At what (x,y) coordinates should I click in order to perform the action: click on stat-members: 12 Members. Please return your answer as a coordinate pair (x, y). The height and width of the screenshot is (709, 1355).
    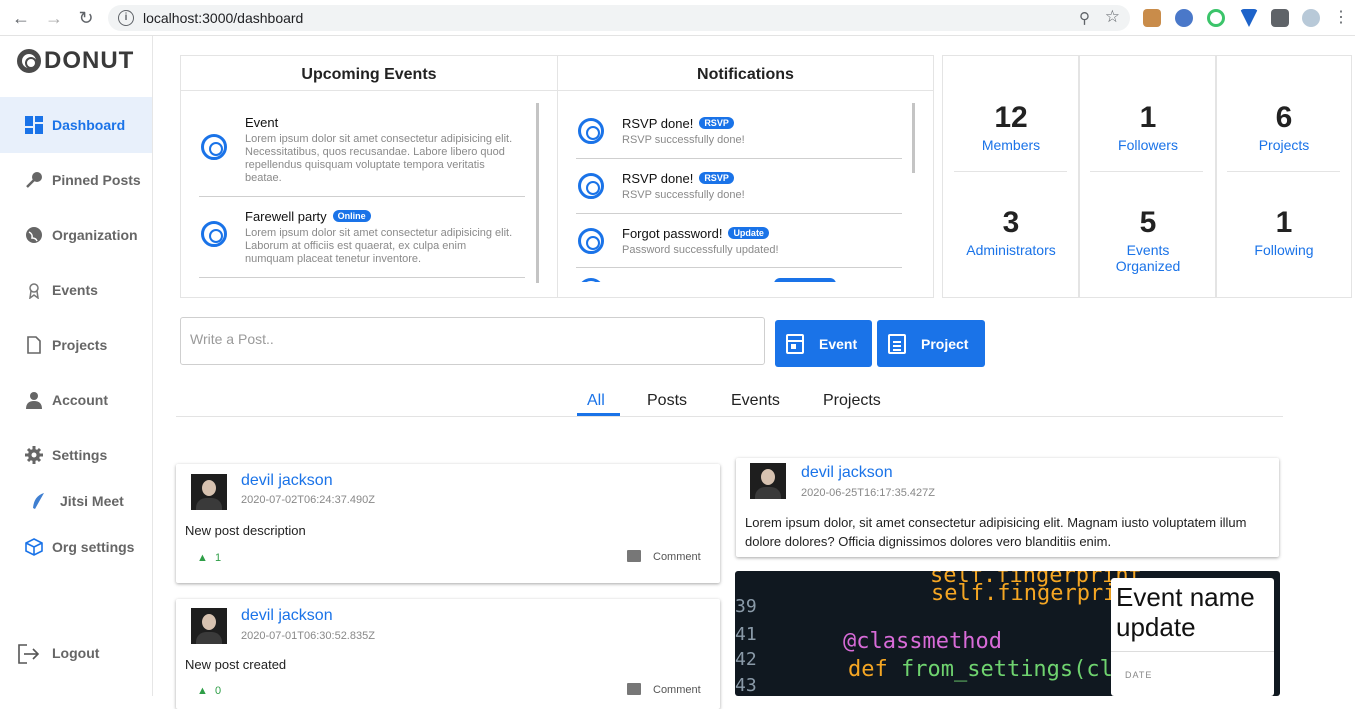
    Looking at the image, I should click on (1011, 127).